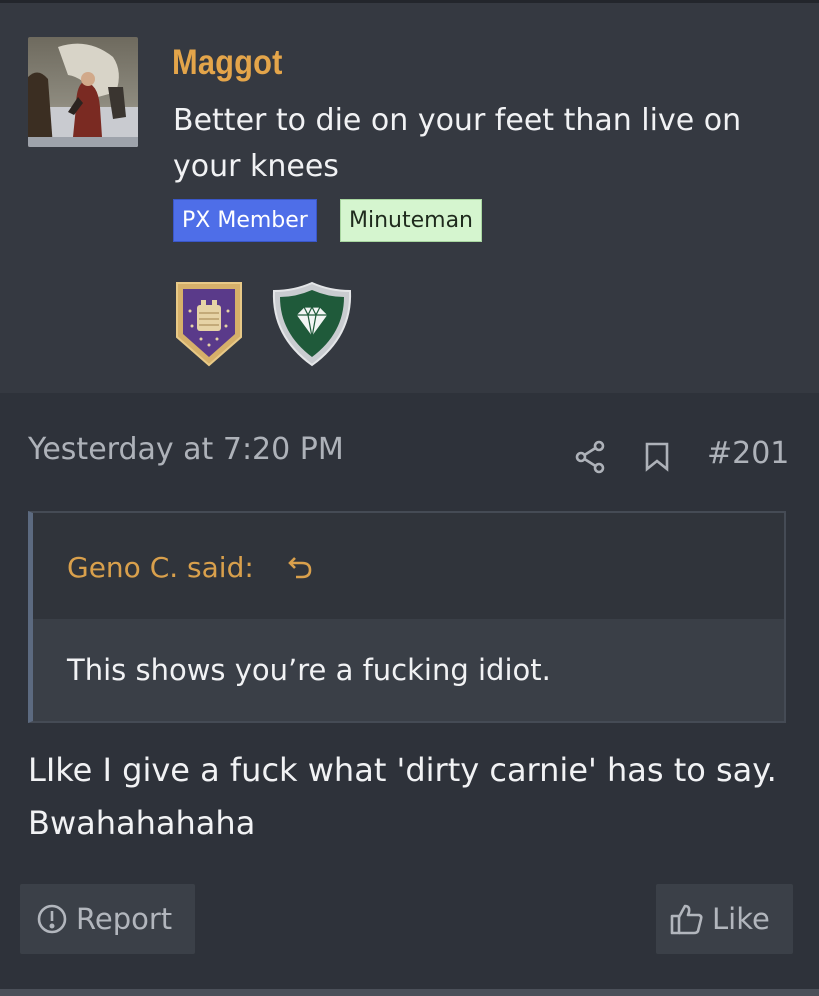  What do you see at coordinates (408, 566) in the screenshot?
I see `quote-header: Geno C. said:` at bounding box center [408, 566].